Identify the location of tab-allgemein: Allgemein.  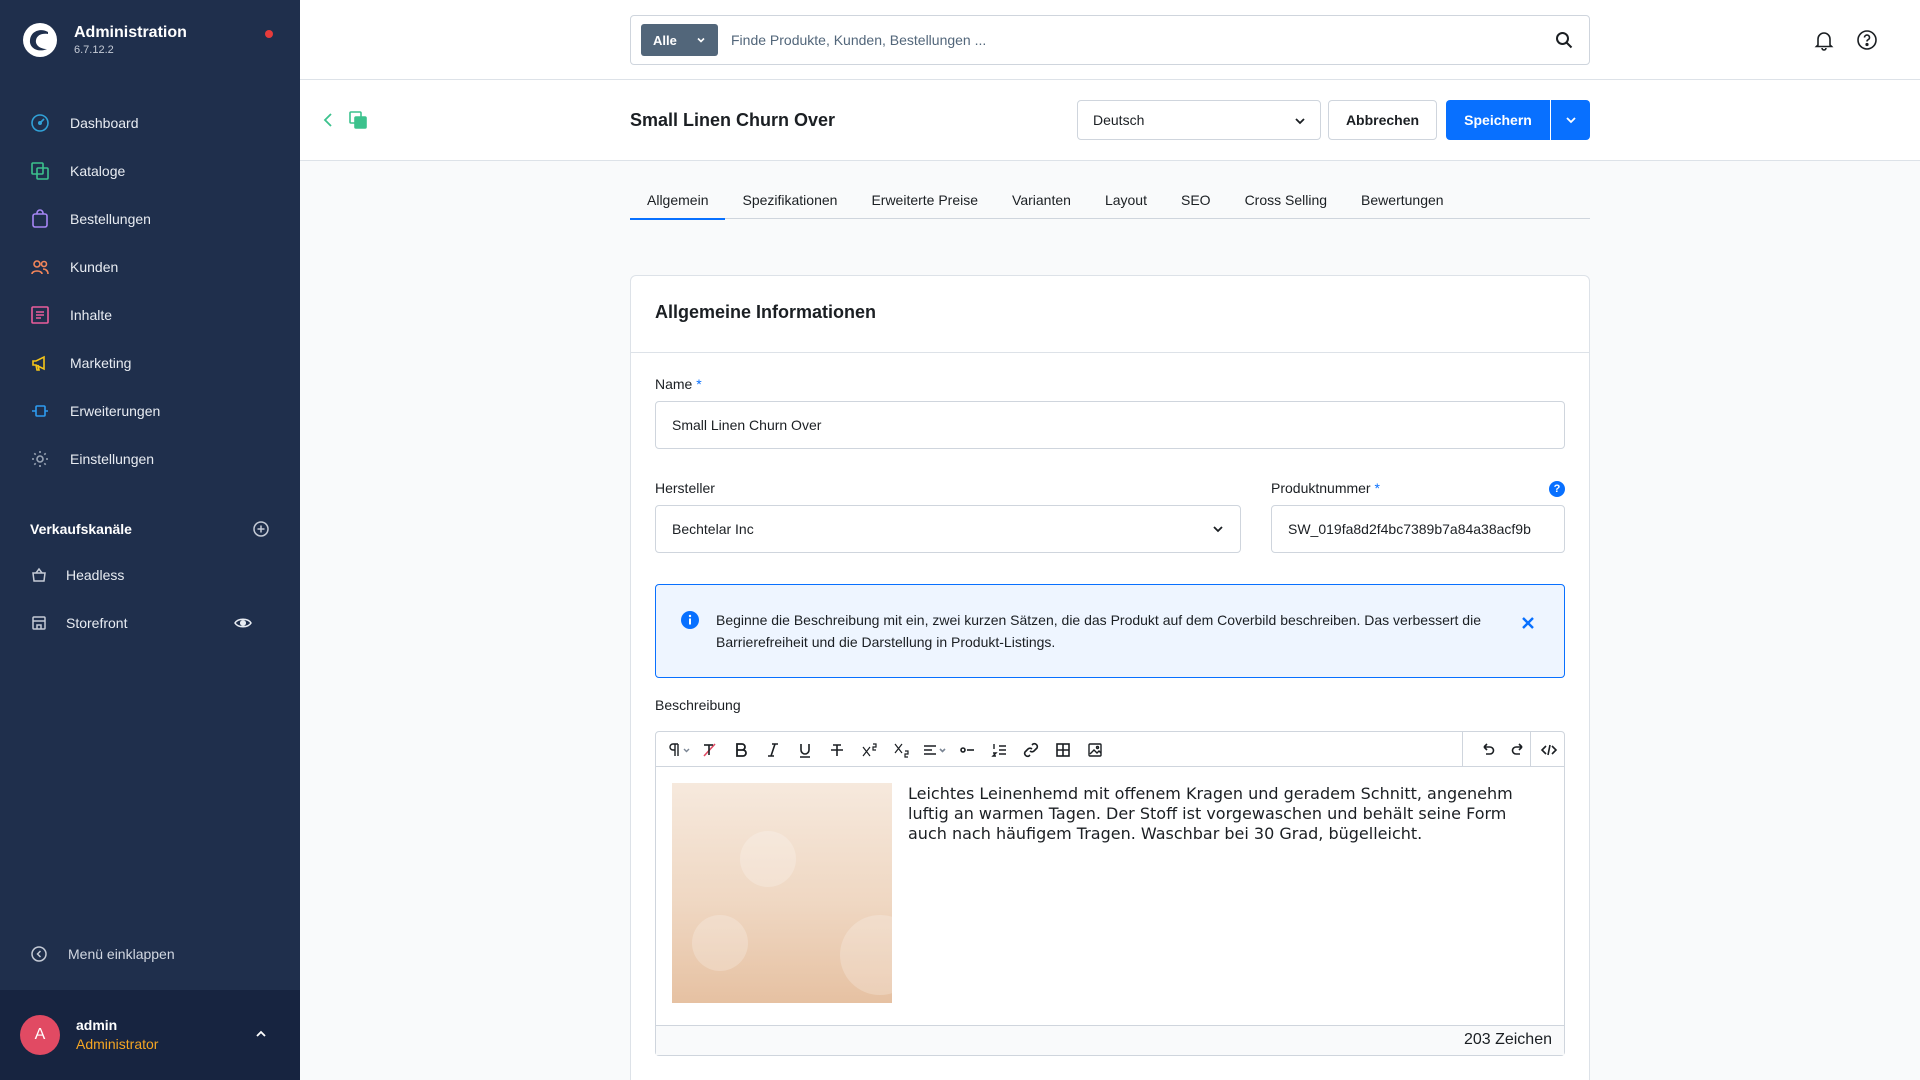
(678, 203).